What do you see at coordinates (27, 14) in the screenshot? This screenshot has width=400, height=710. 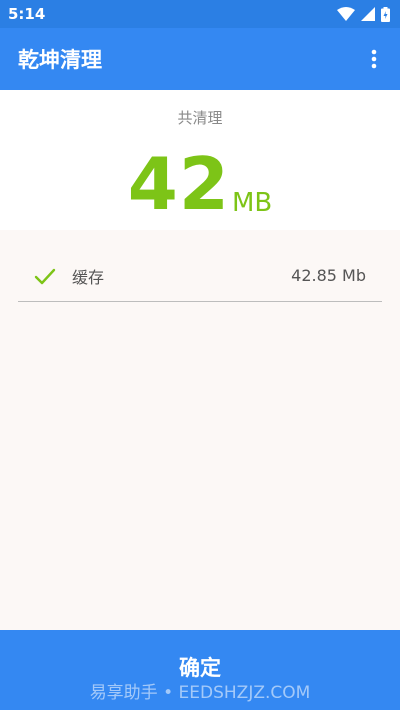 I see `status-time: 5:14` at bounding box center [27, 14].